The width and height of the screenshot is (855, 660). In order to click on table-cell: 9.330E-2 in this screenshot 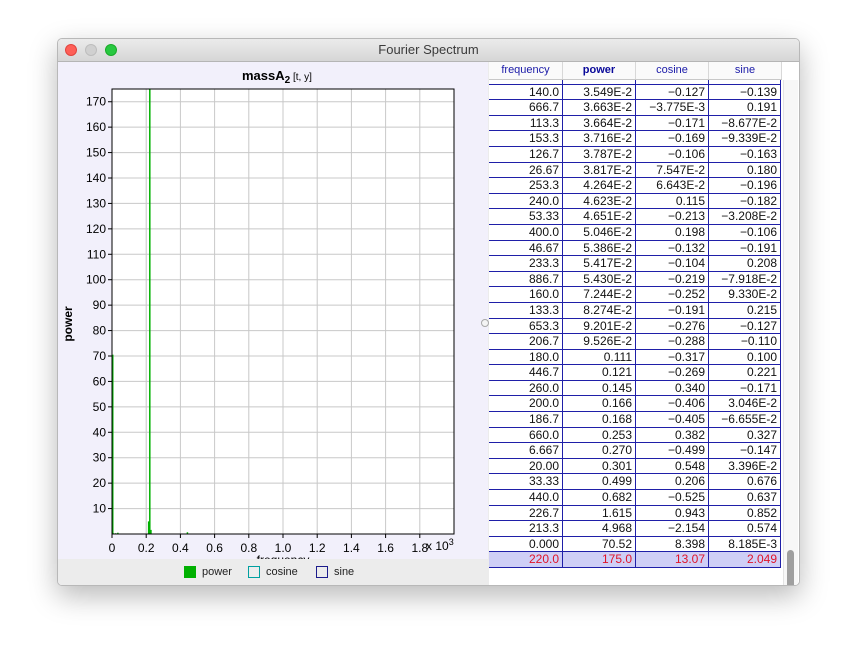, I will do `click(745, 295)`.